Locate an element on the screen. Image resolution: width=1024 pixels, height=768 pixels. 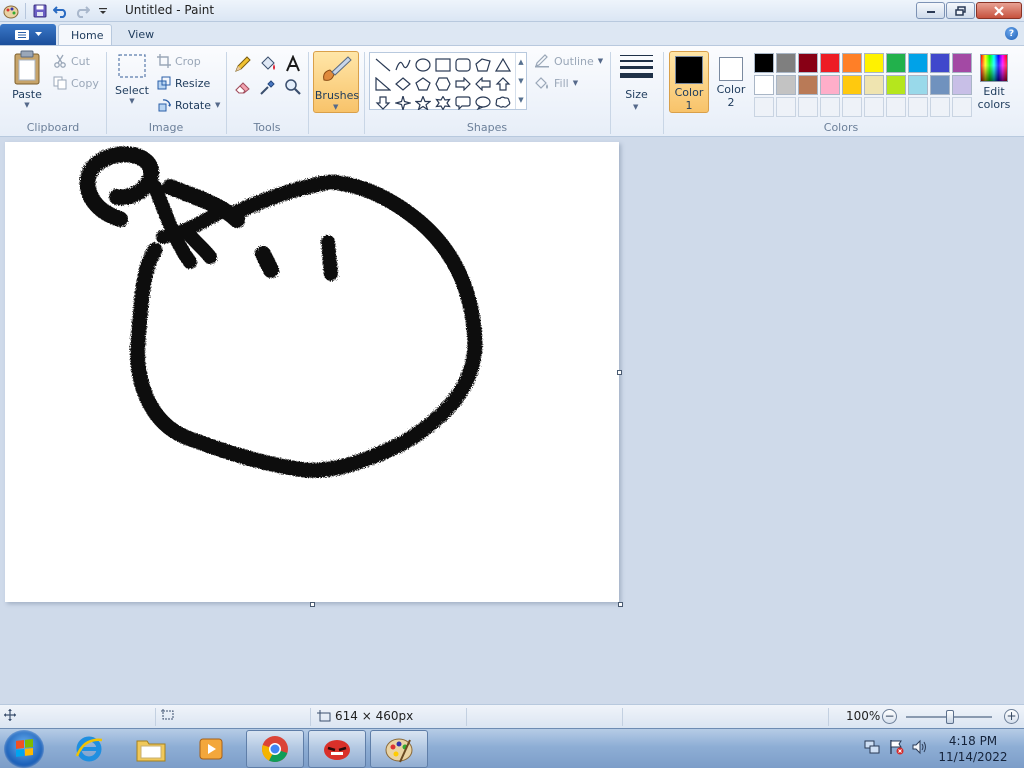
cut-button: Cut is located at coordinates (71, 61).